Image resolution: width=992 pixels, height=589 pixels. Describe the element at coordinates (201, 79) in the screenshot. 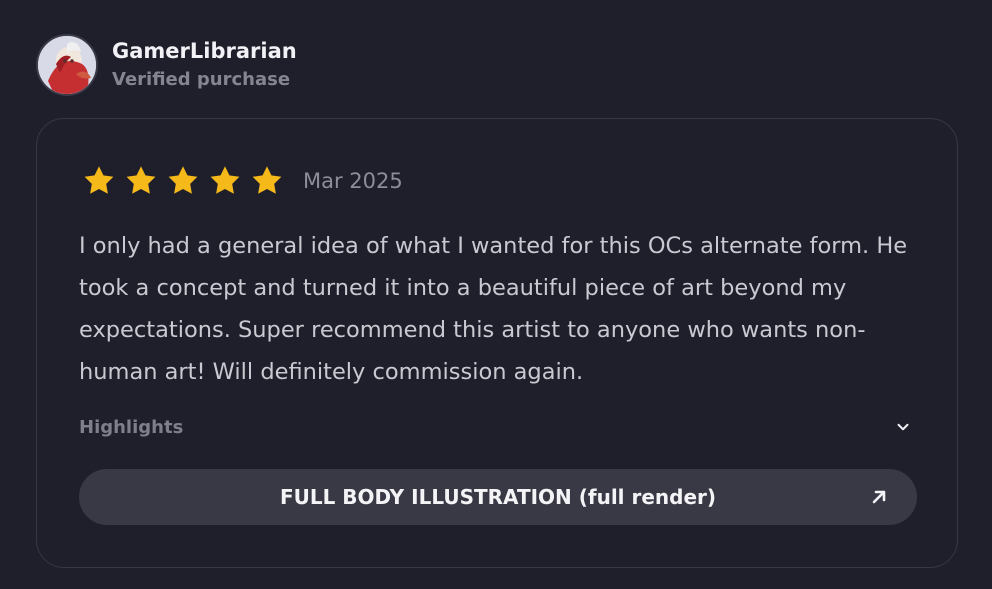

I see `verified-purchase-label: Verified purchase` at that location.